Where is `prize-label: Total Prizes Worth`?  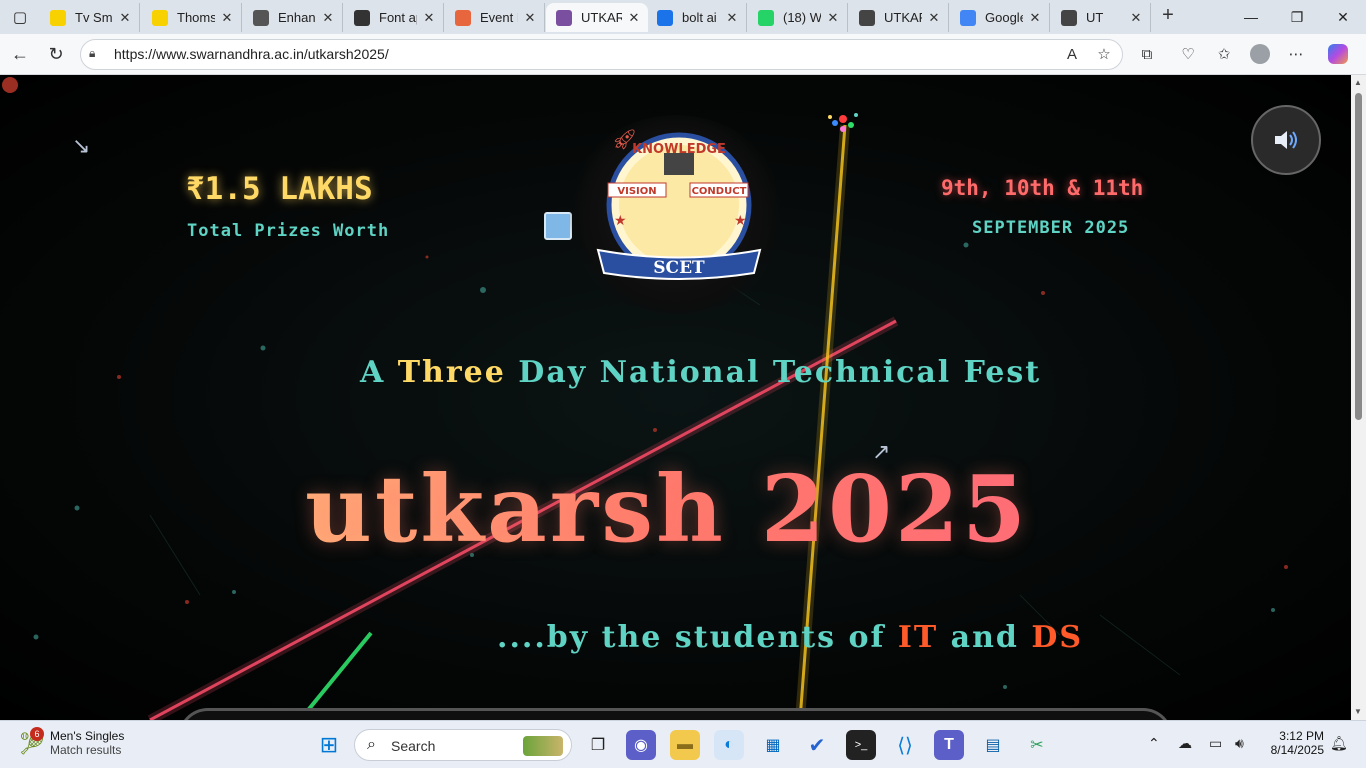
prize-label: Total Prizes Worth is located at coordinates (288, 231).